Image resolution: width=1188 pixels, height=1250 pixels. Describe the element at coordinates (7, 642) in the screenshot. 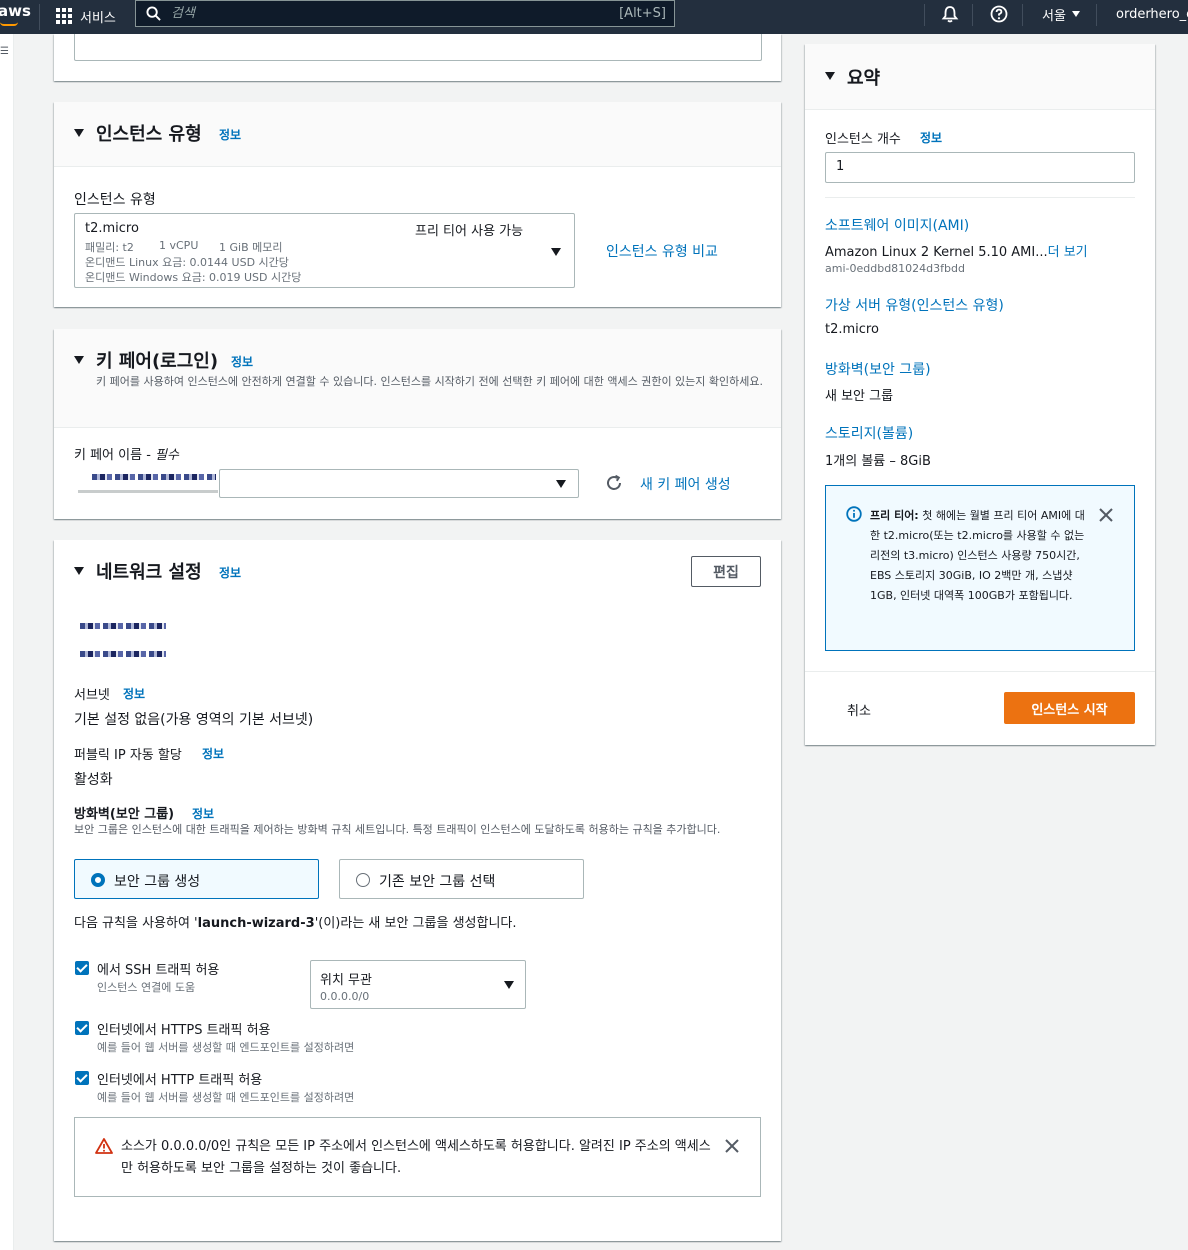

I see `left-side-rail: ☰` at that location.